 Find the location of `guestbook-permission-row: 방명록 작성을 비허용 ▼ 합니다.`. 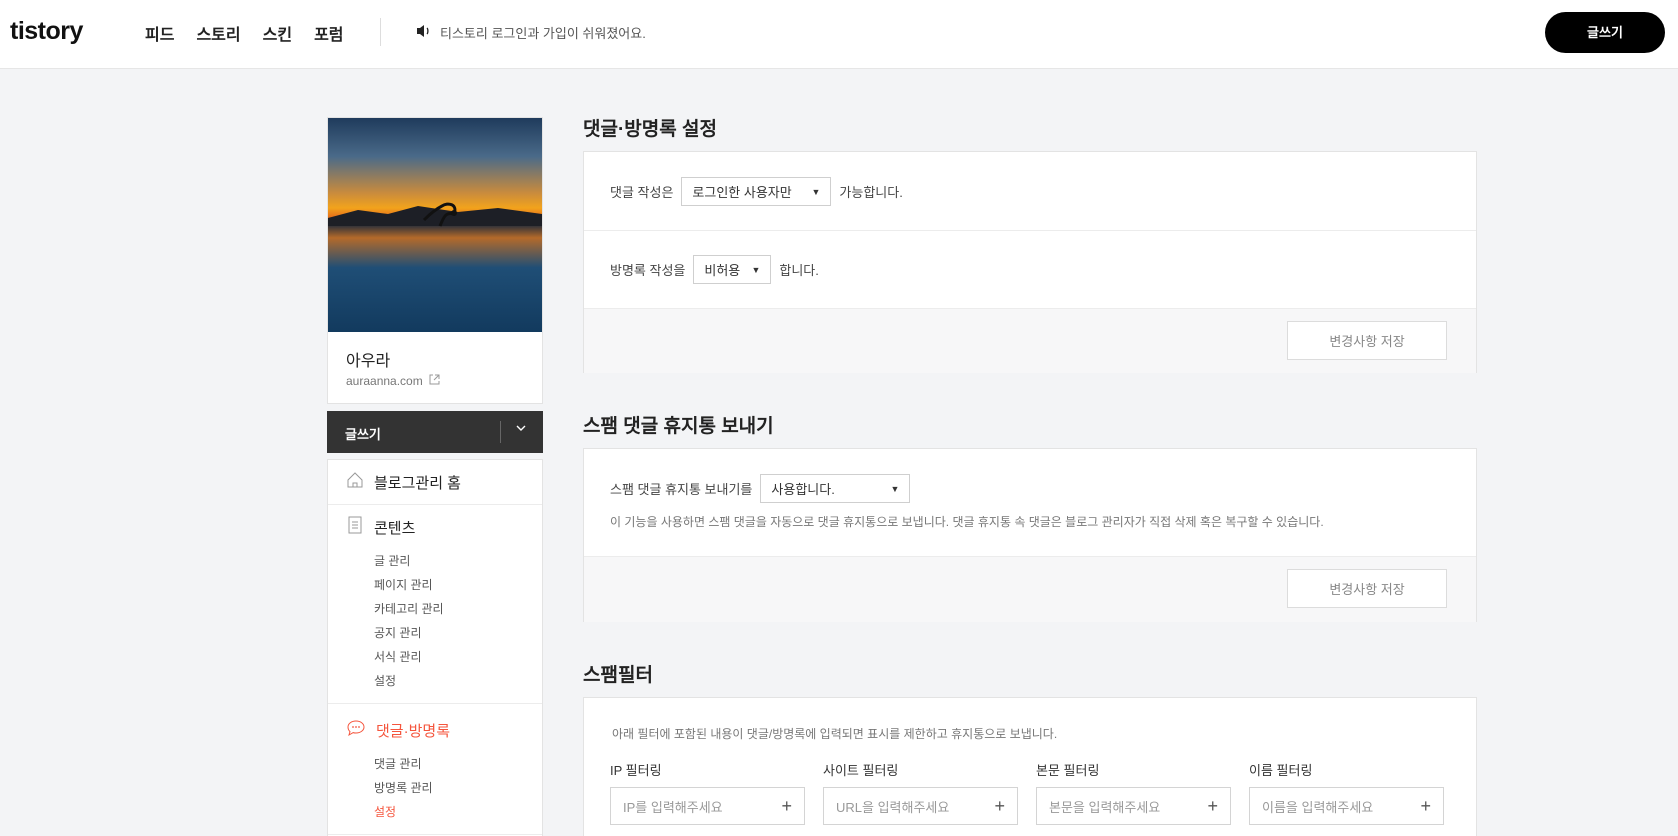

guestbook-permission-row: 방명록 작성을 비허용 ▼ 합니다. is located at coordinates (714, 269).